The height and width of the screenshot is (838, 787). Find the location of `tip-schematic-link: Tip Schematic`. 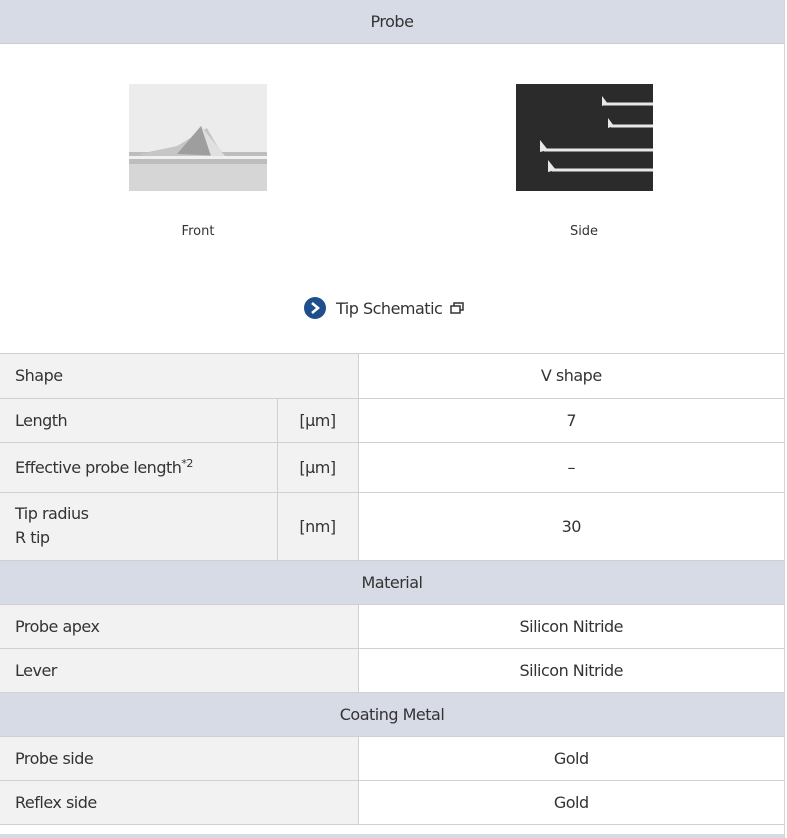

tip-schematic-link: Tip Schematic is located at coordinates (384, 308).